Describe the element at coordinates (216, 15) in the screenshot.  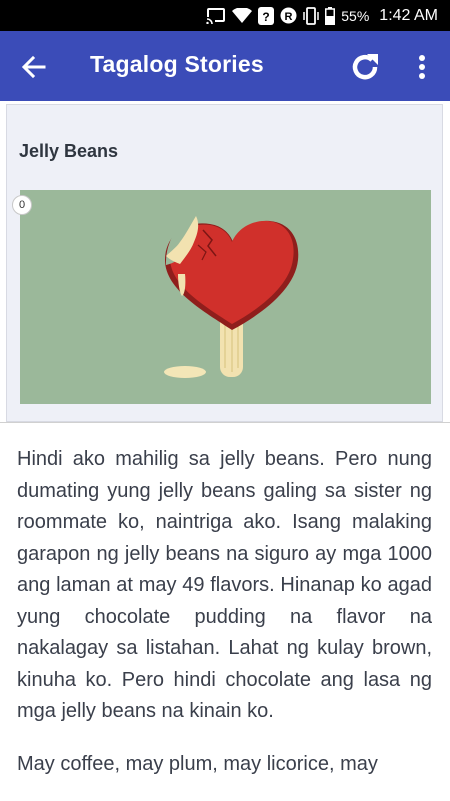
I see `cast-icon` at that location.